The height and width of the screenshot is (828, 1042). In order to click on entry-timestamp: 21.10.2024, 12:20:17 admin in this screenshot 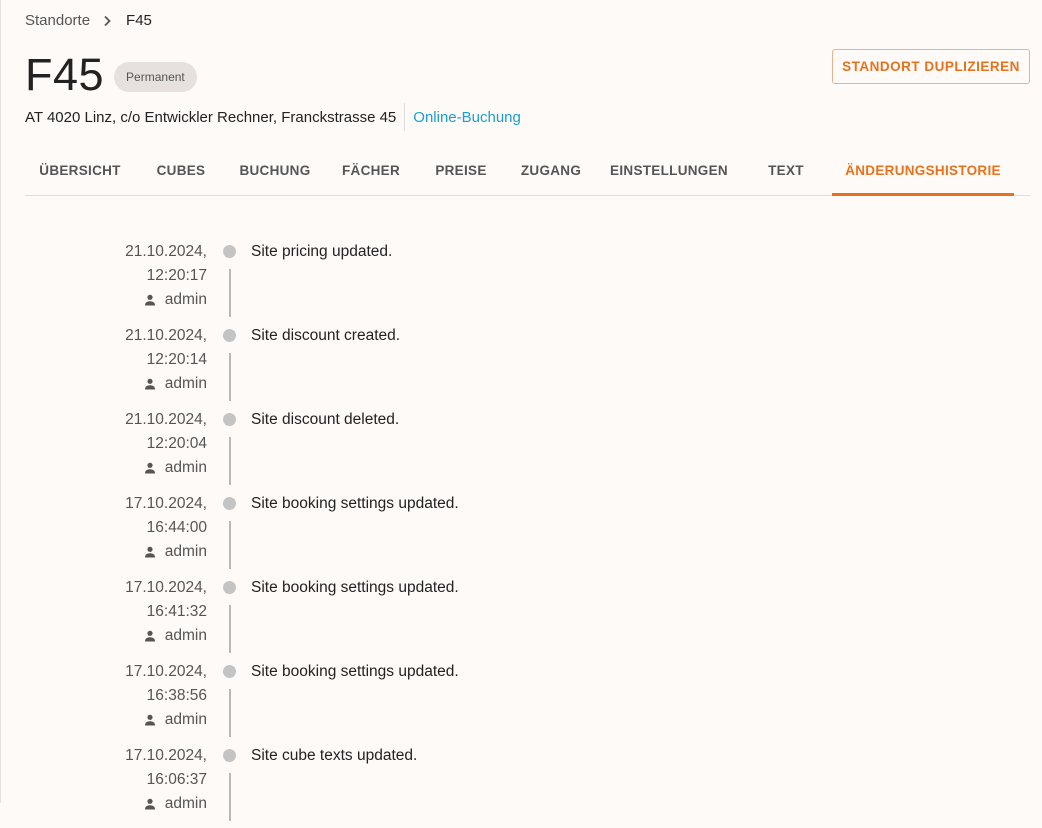, I will do `click(166, 276)`.